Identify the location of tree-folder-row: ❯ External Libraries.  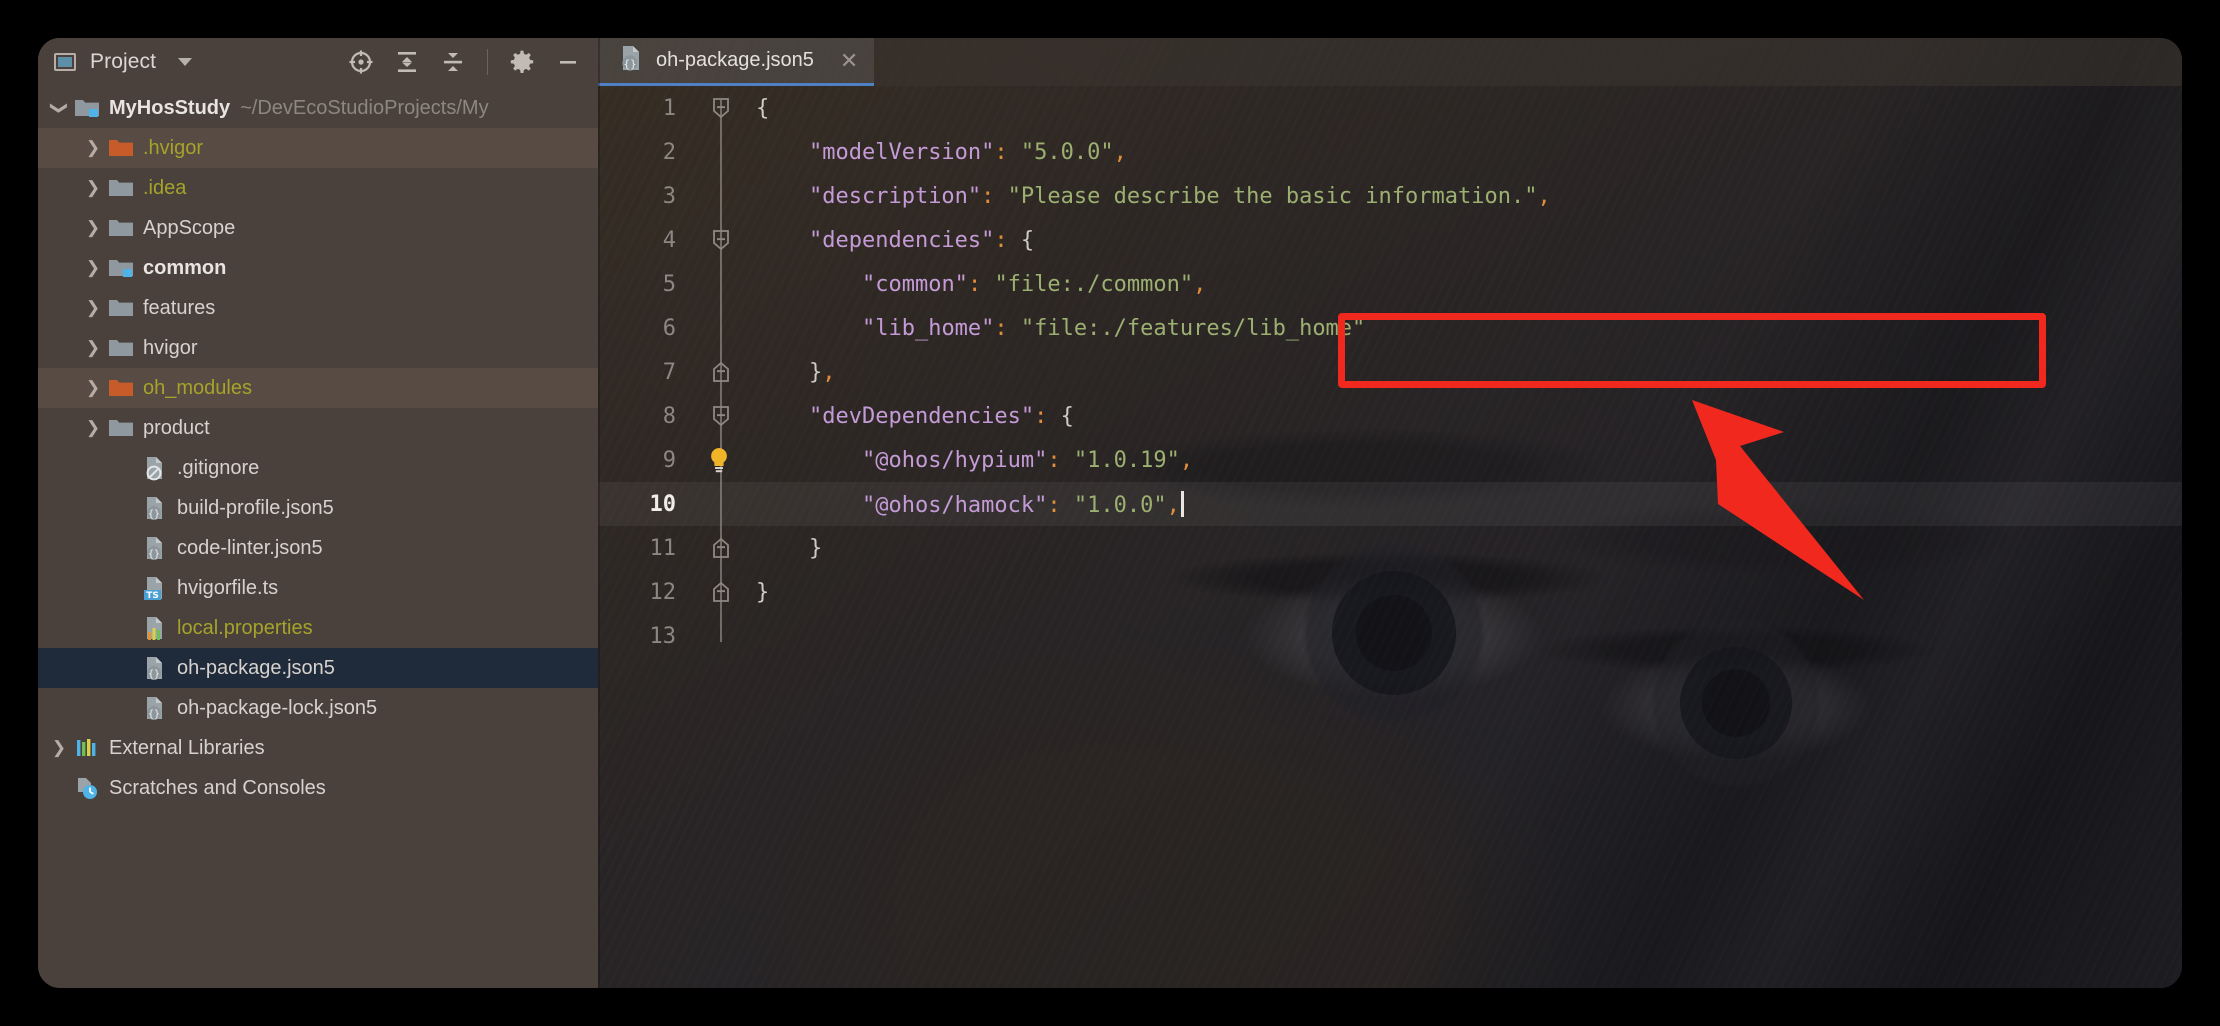
(318, 748).